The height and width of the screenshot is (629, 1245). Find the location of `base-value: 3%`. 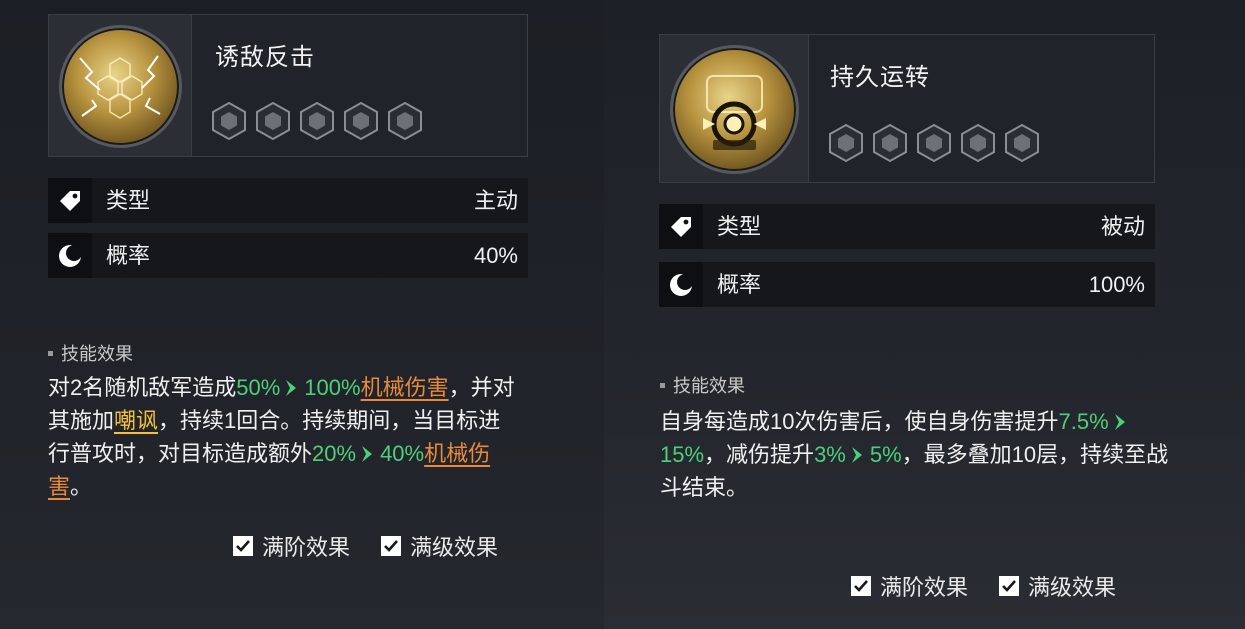

base-value: 3% is located at coordinates (830, 454).